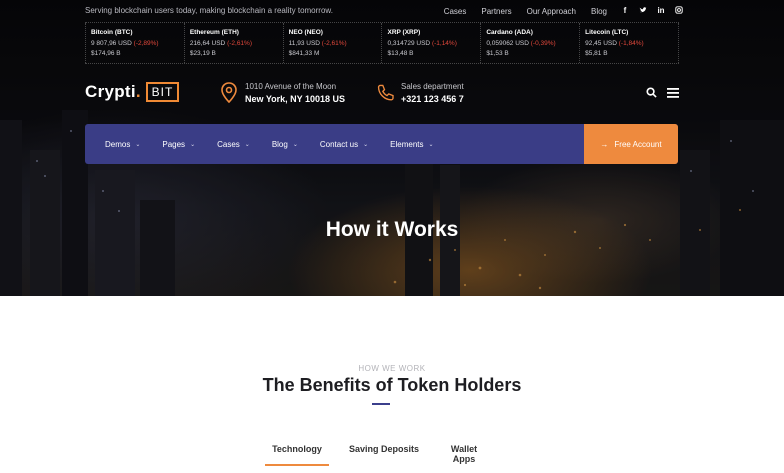 The width and height of the screenshot is (784, 473). I want to click on top-nav: Cases Partners Our Approach Blog f in, so click(556, 11).